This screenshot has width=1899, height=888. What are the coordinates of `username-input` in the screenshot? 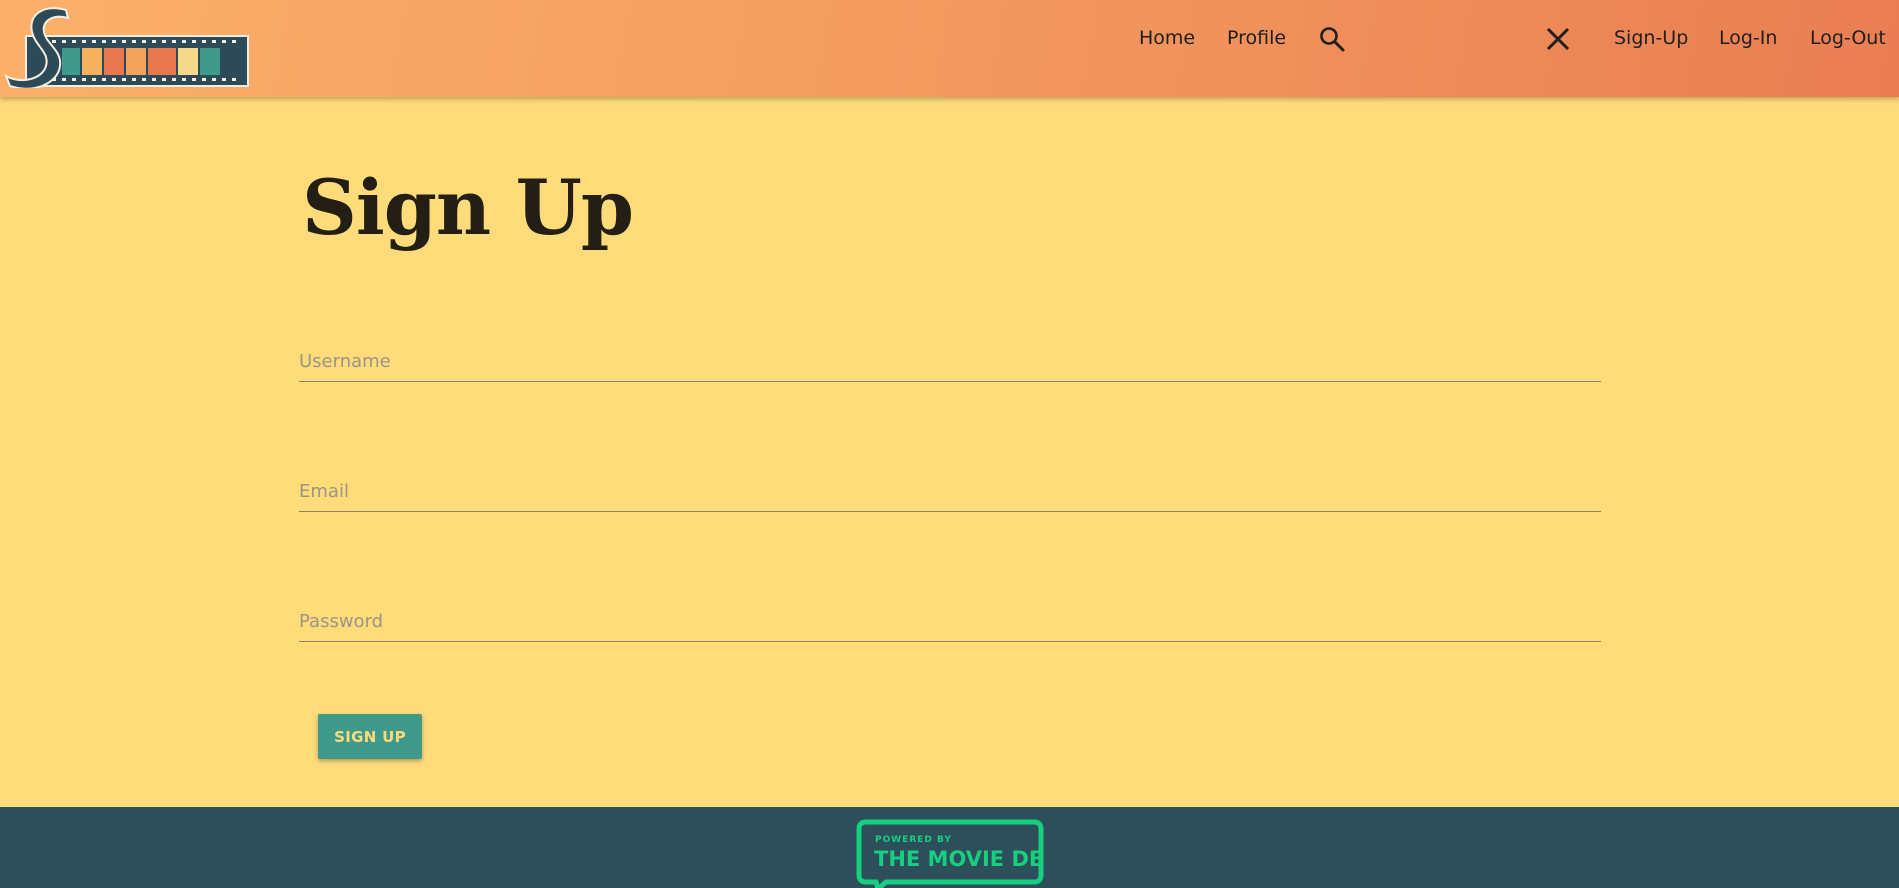 It's located at (950, 361).